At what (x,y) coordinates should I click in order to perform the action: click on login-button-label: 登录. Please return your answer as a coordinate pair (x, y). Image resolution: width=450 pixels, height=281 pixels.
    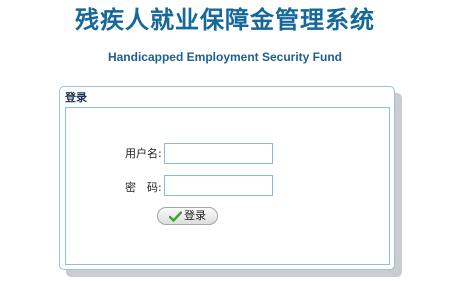
    Looking at the image, I should click on (195, 215).